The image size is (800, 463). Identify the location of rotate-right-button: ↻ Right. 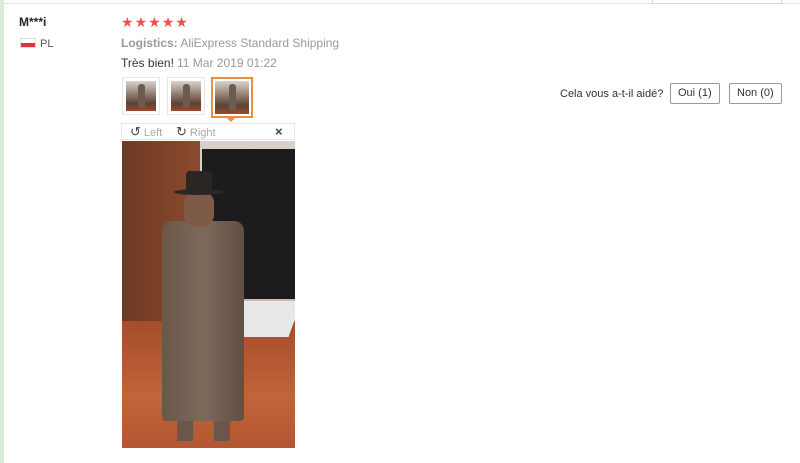
(196, 132).